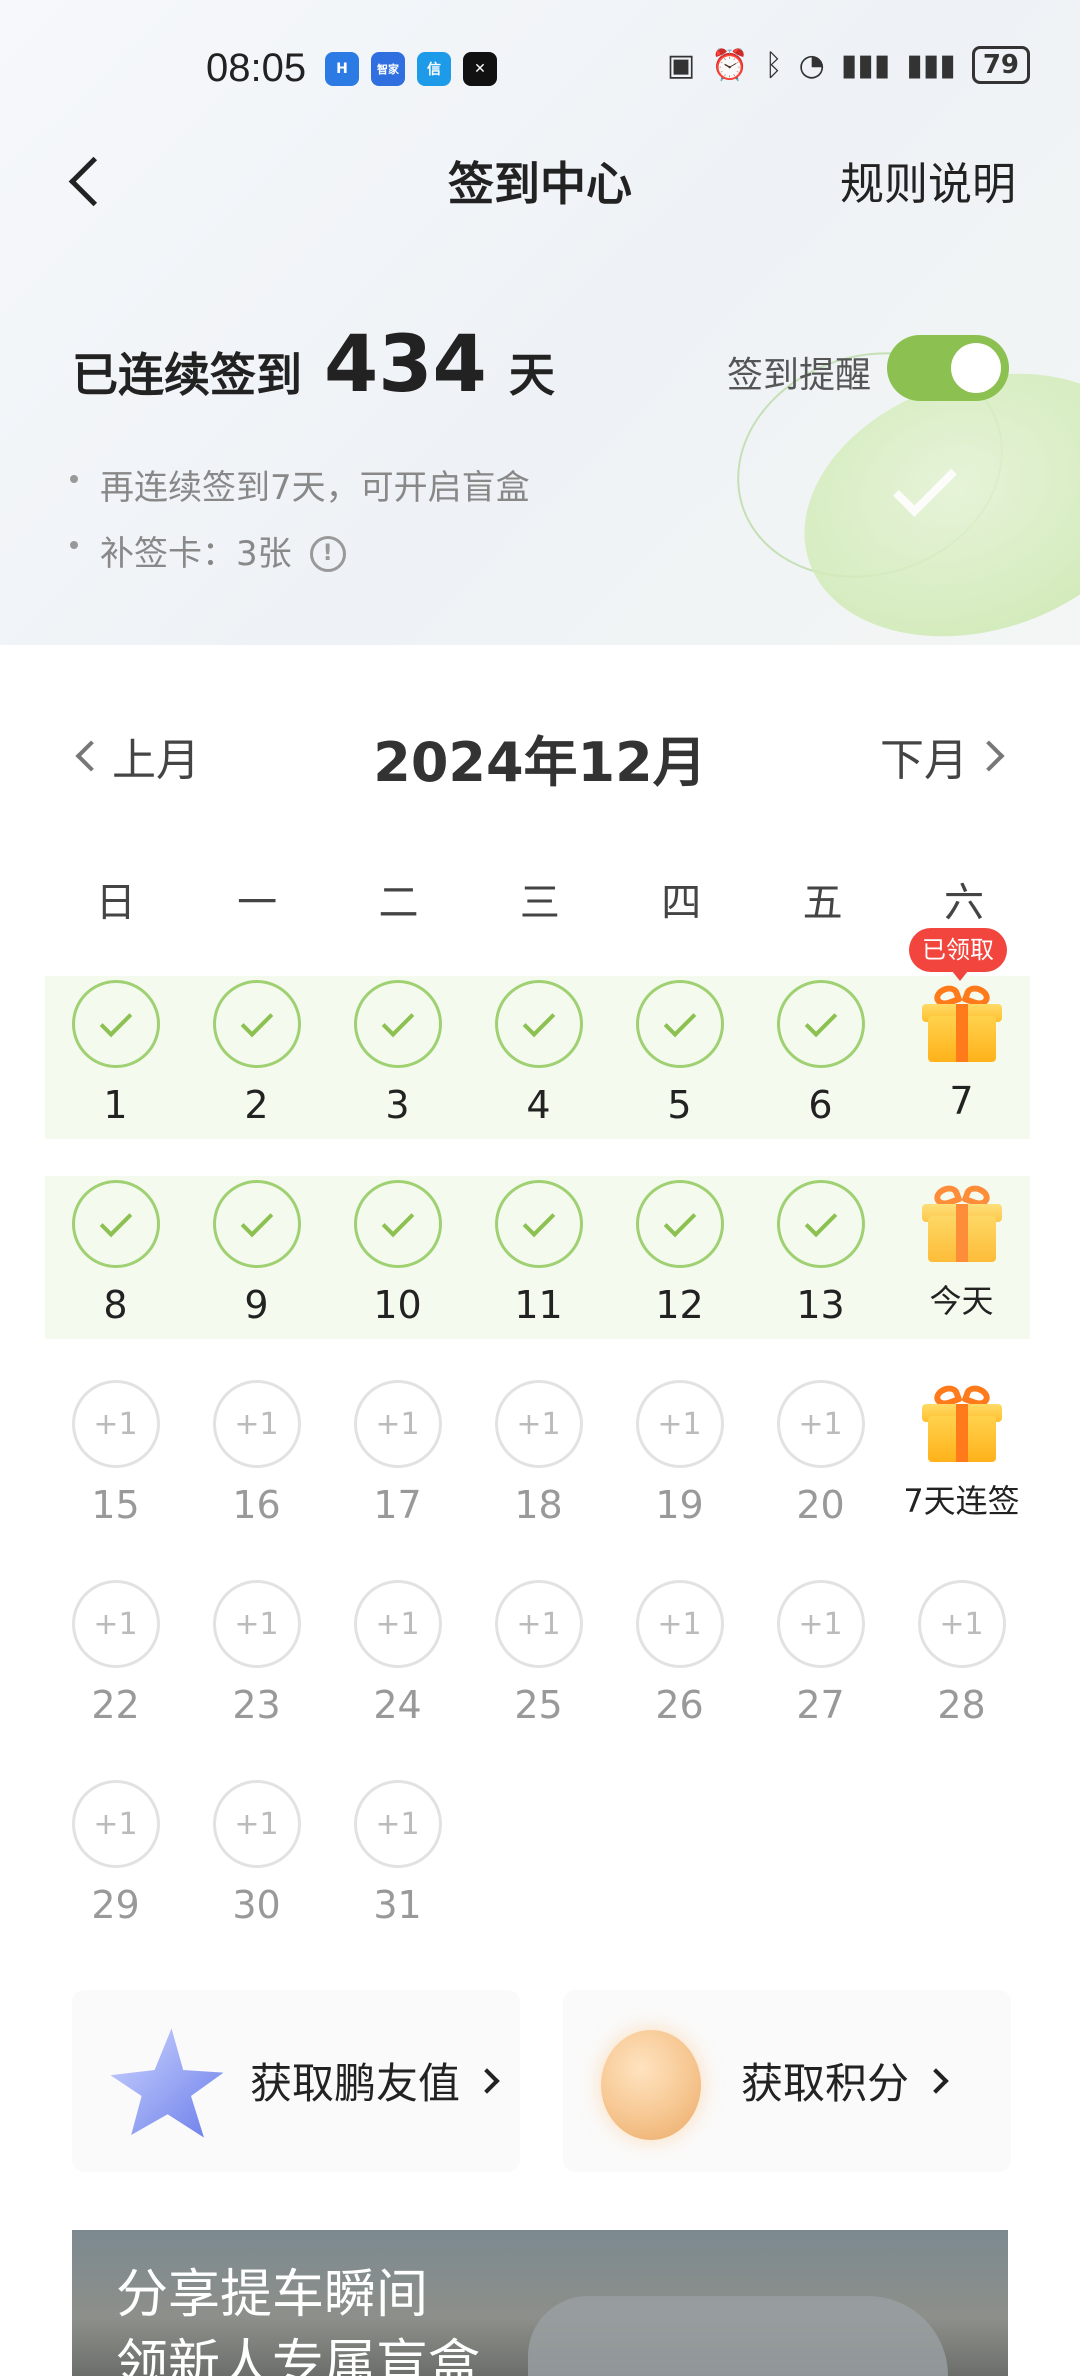  I want to click on day-cell-today: 今天, so click(961, 1252).